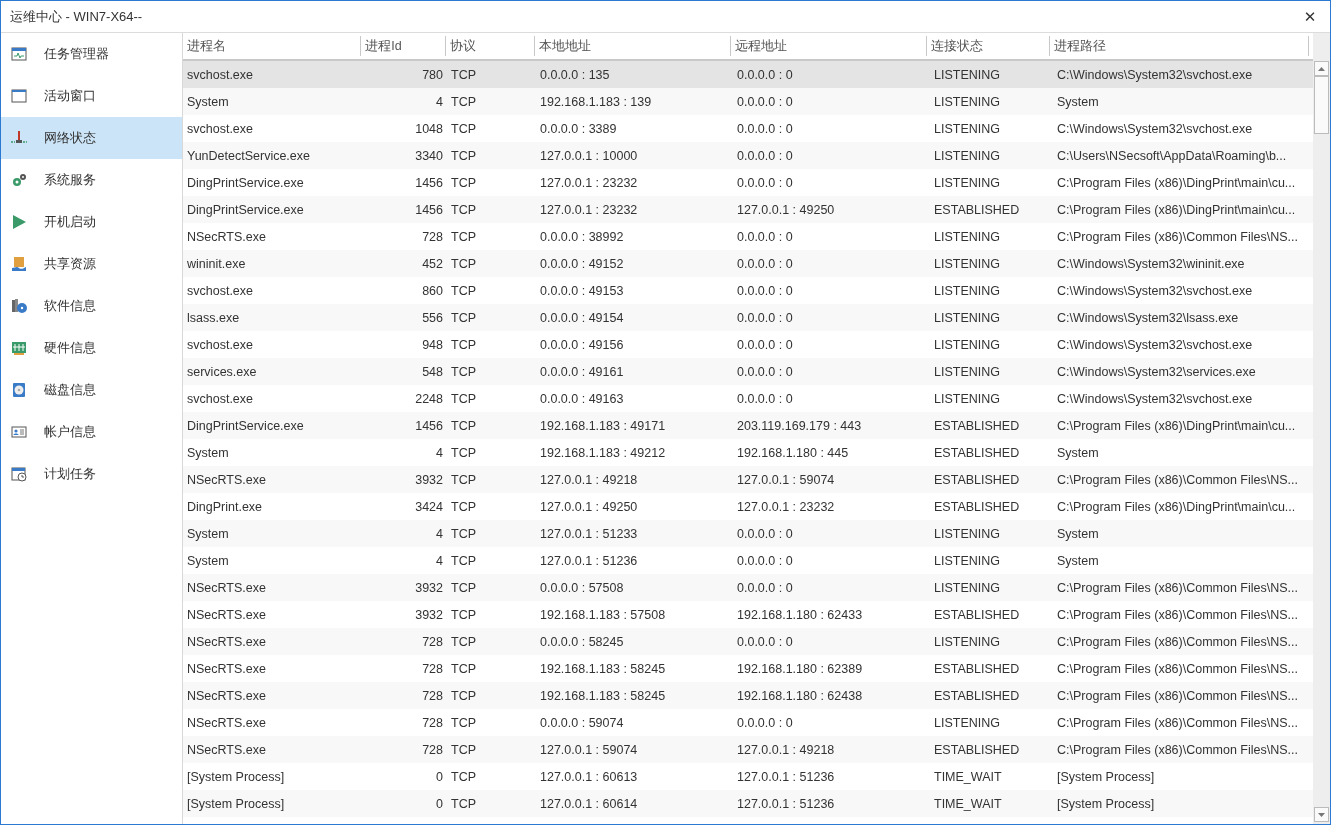  Describe the element at coordinates (589, 155) in the screenshot. I see `table-cell: 127.0.0.1 : 10000` at that location.